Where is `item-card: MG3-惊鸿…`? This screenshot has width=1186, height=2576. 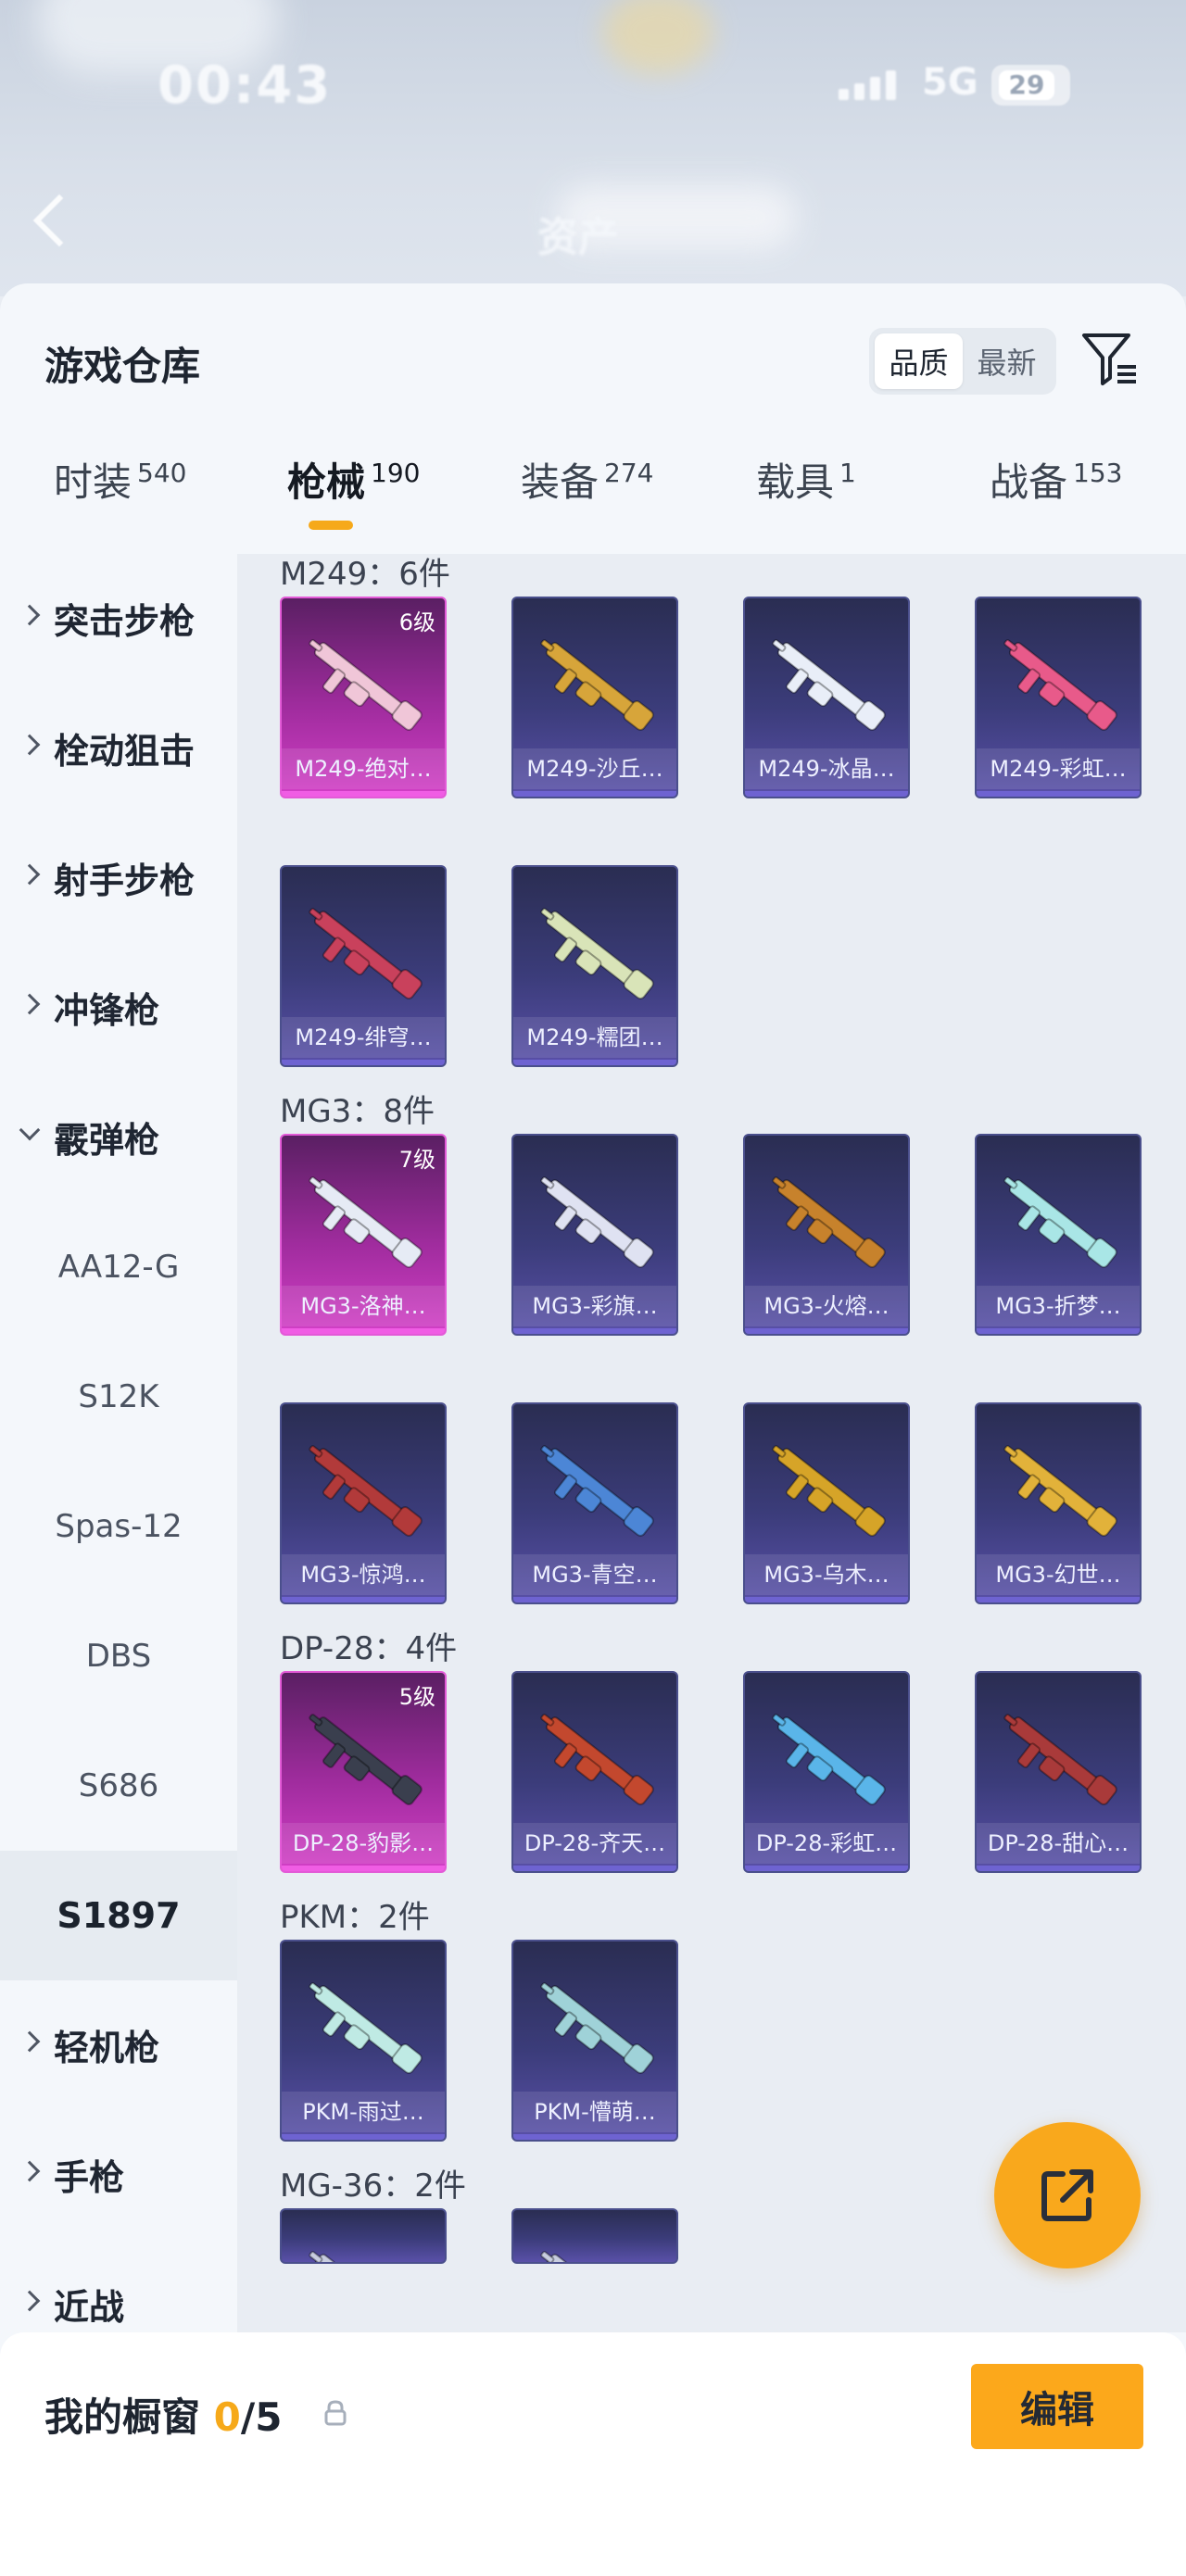 item-card: MG3-惊鸿… is located at coordinates (363, 1503).